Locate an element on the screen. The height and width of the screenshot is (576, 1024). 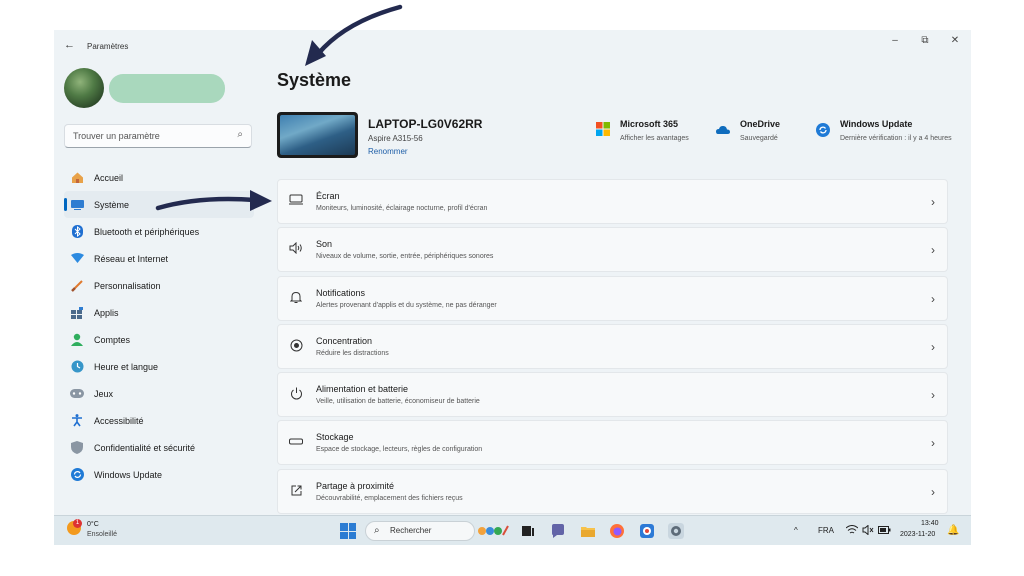
search-placeholder: Trouver un paramètre is located at coordinates (116, 136).